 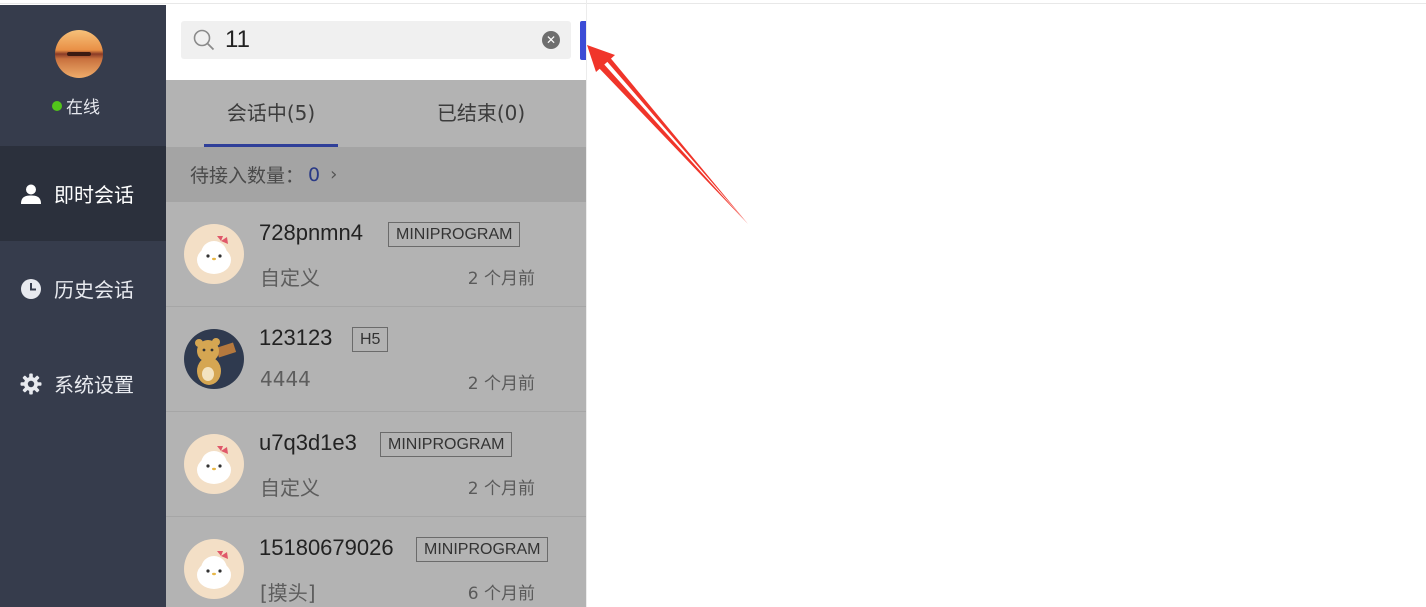 What do you see at coordinates (376, 359) in the screenshot?
I see `conversation-row: 123123 H5 4444 2 个月前` at bounding box center [376, 359].